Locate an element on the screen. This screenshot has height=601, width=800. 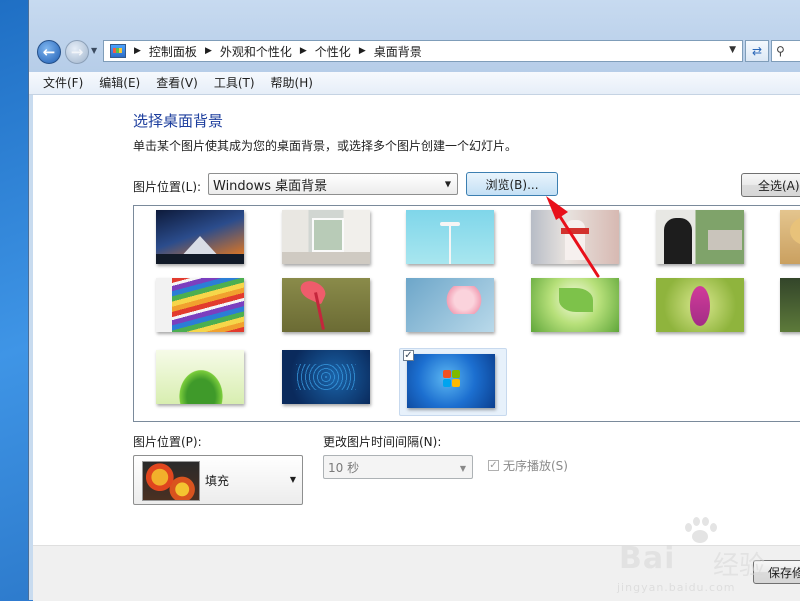
back-arrow-icon: ← is located at coordinates (49, 52).